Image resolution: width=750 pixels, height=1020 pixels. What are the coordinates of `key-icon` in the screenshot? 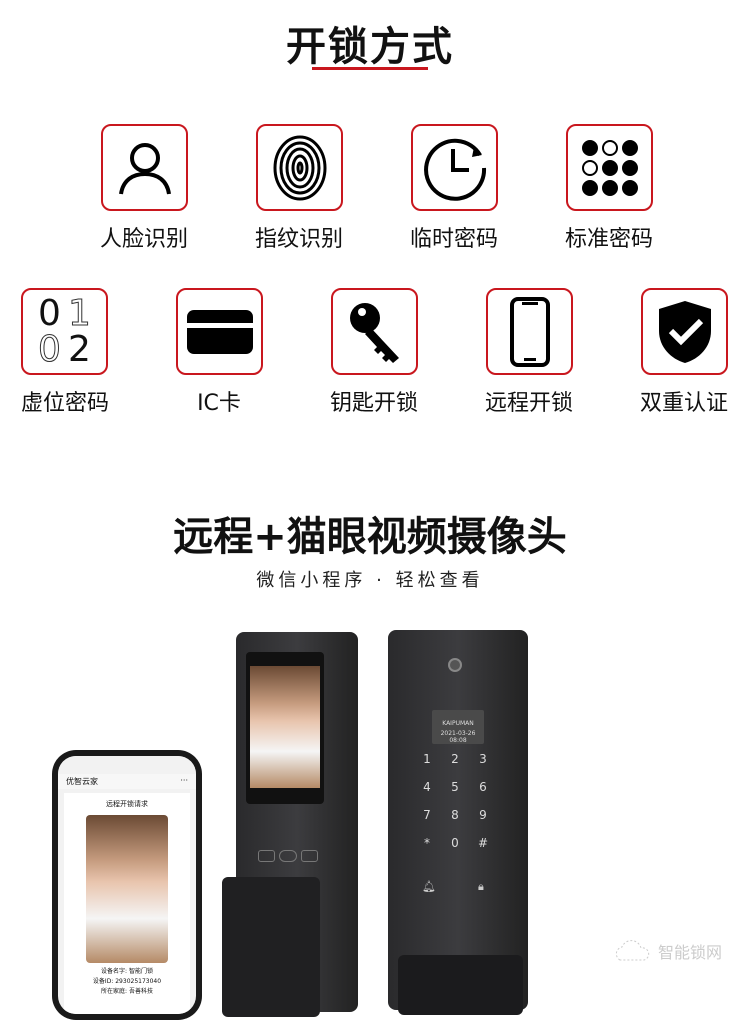 It's located at (374, 331).